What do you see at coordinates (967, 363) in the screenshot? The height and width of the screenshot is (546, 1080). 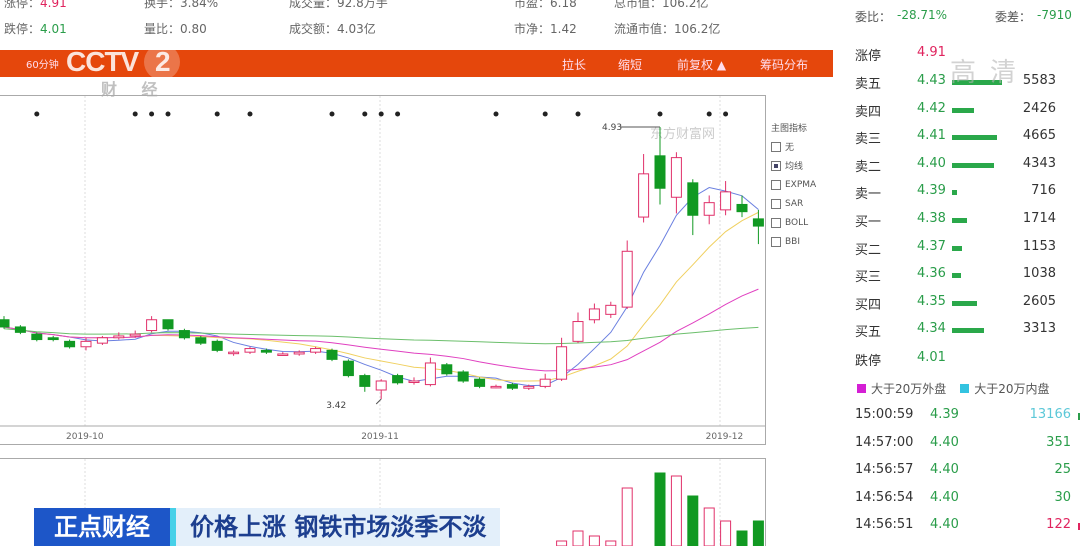 I see `limit-down-row: 跌停 4.01` at bounding box center [967, 363].